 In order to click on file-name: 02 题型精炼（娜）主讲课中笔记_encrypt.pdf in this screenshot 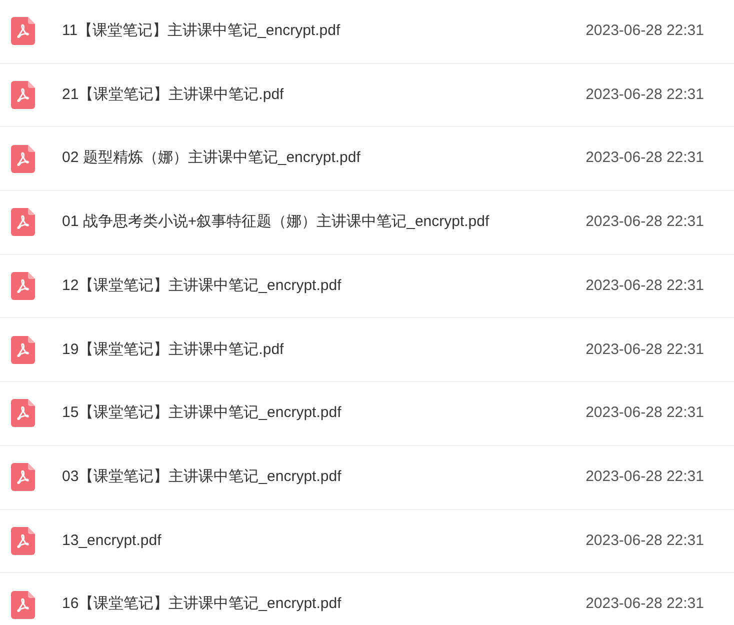, I will do `click(324, 158)`.